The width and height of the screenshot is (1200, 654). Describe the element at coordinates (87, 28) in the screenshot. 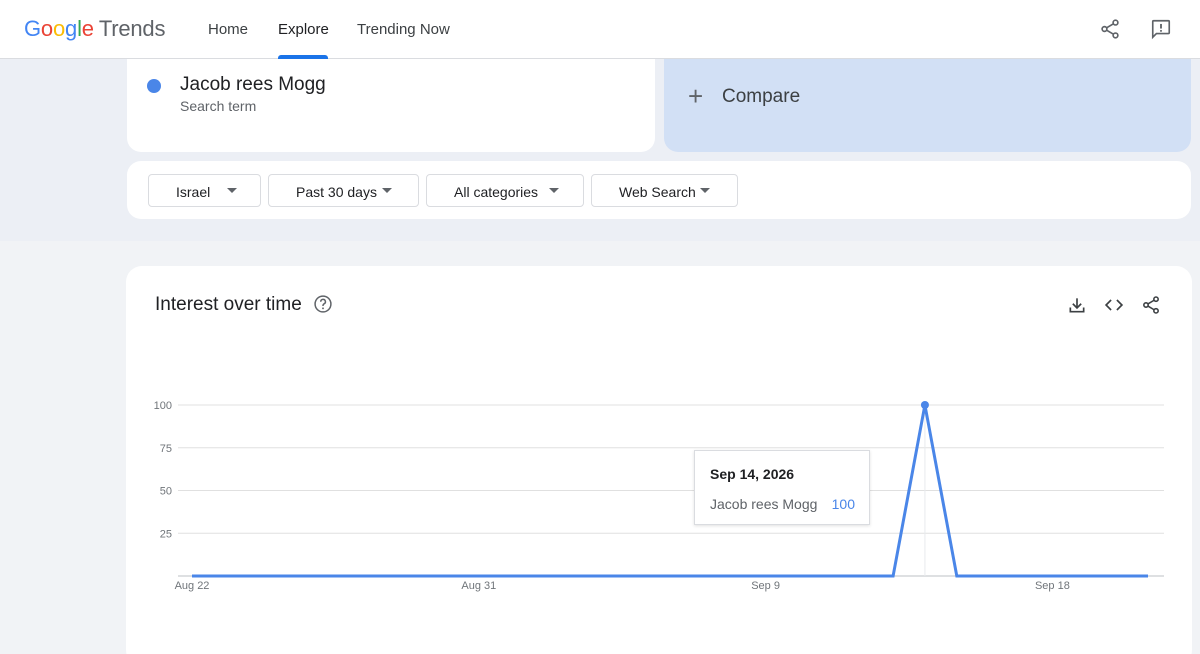

I see `logo-letter: e` at that location.